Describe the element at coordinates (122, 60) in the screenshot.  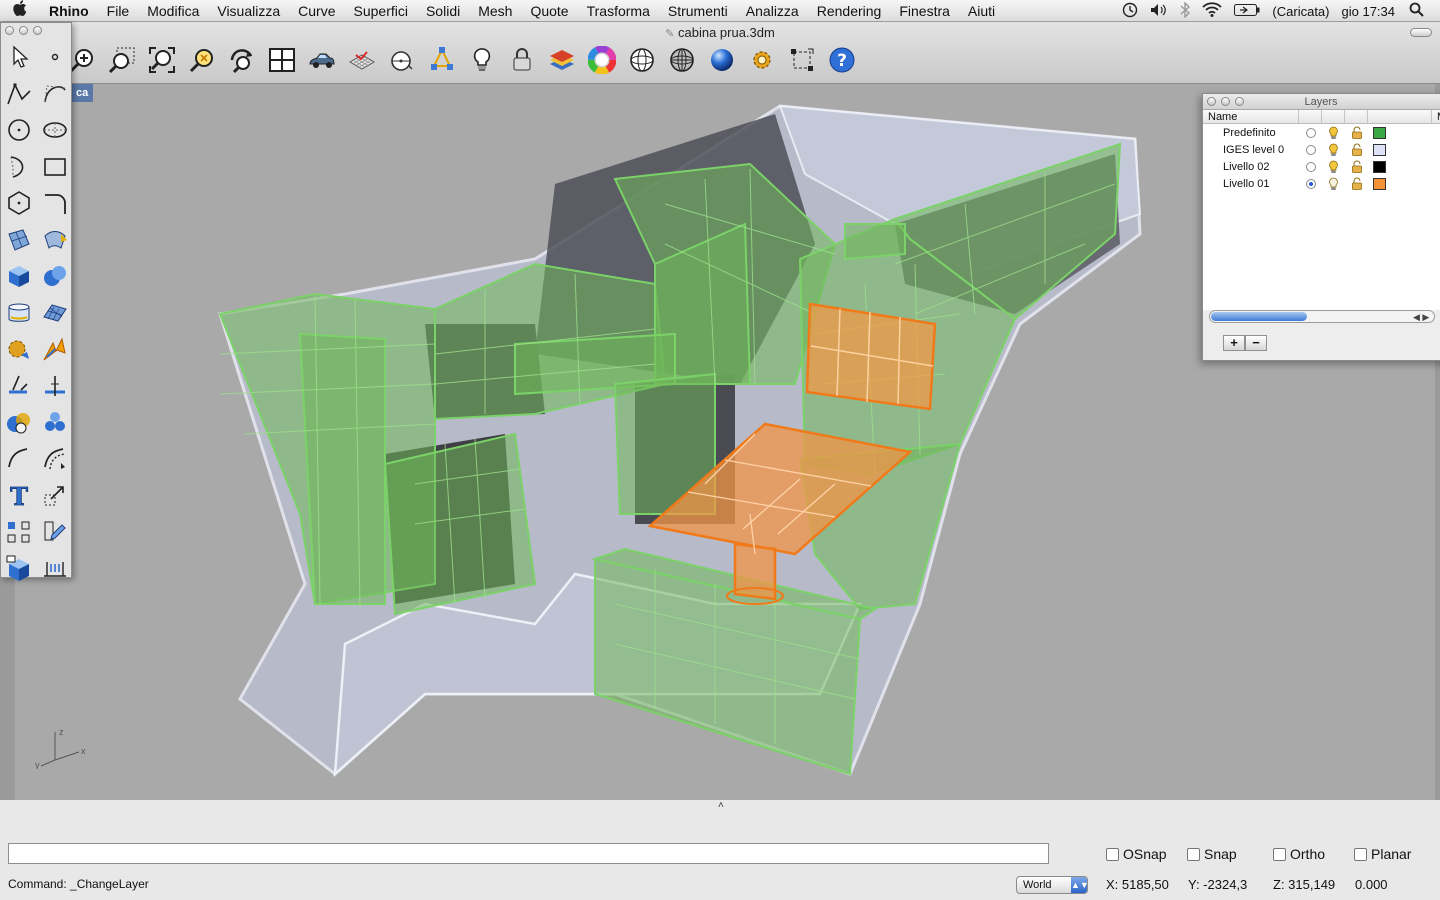
I see `zoom-window-icon` at that location.